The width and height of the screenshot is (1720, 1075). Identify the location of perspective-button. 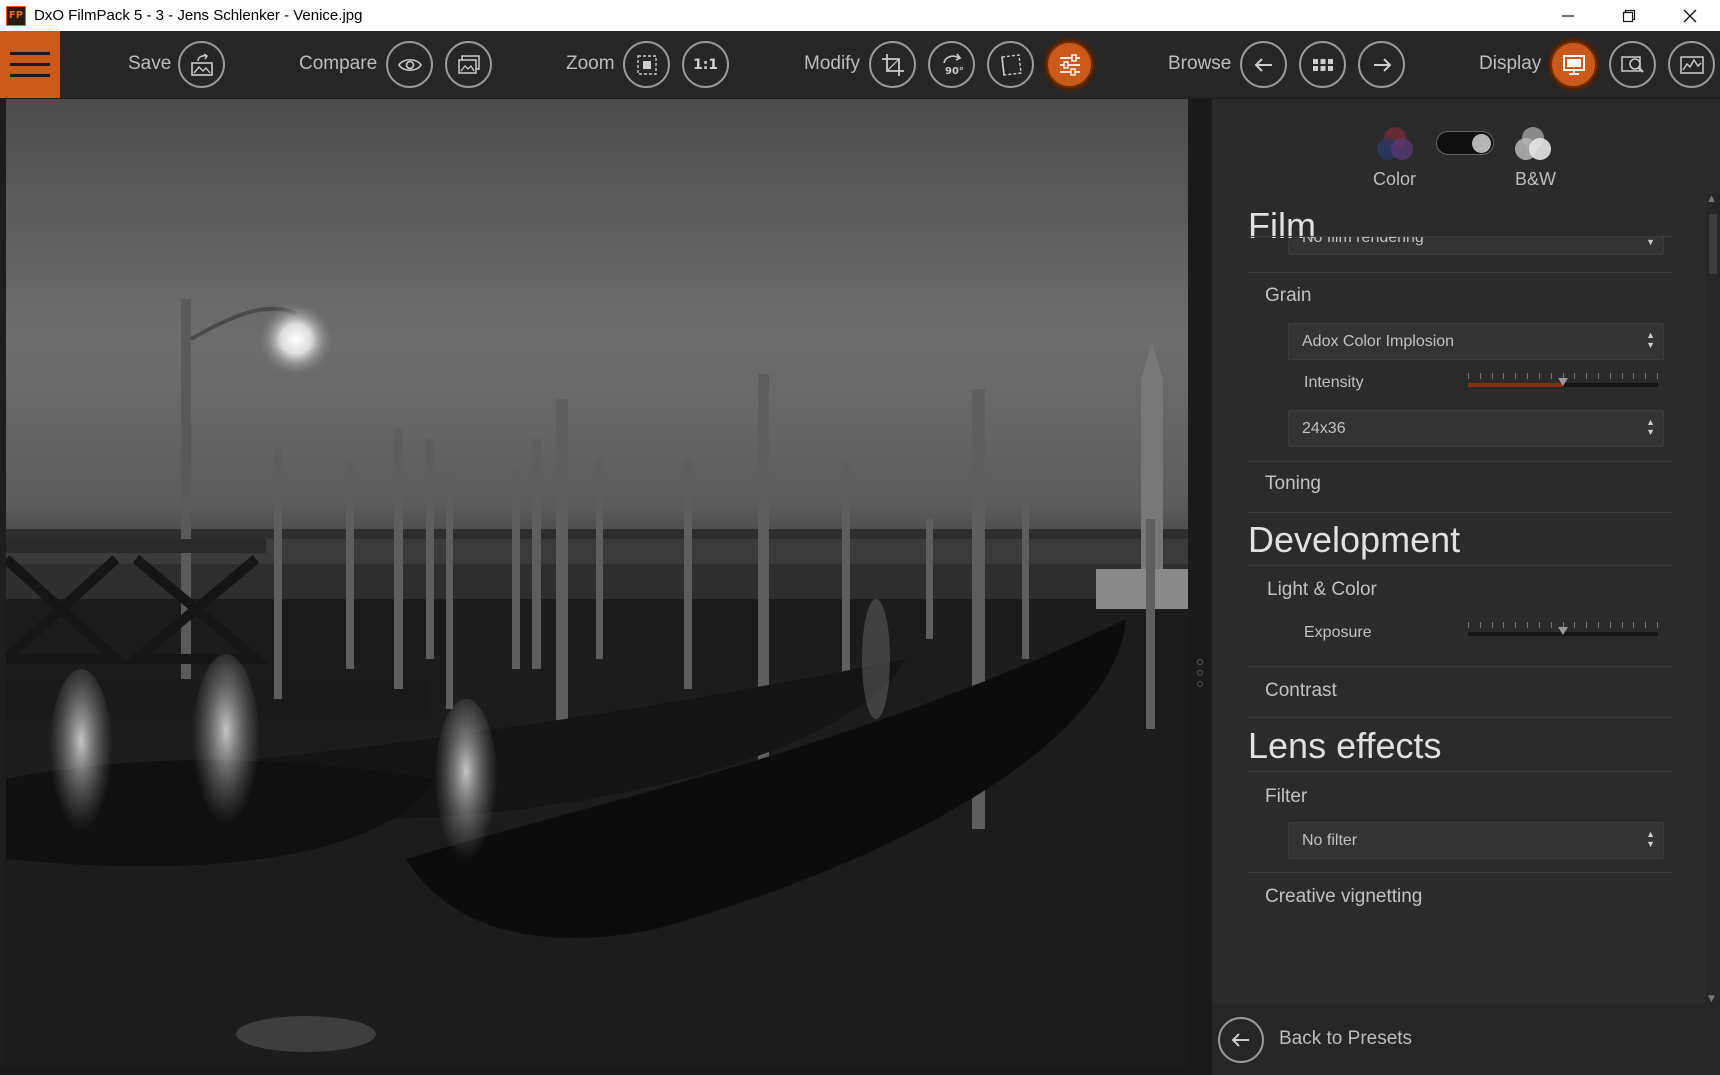
(1010, 64).